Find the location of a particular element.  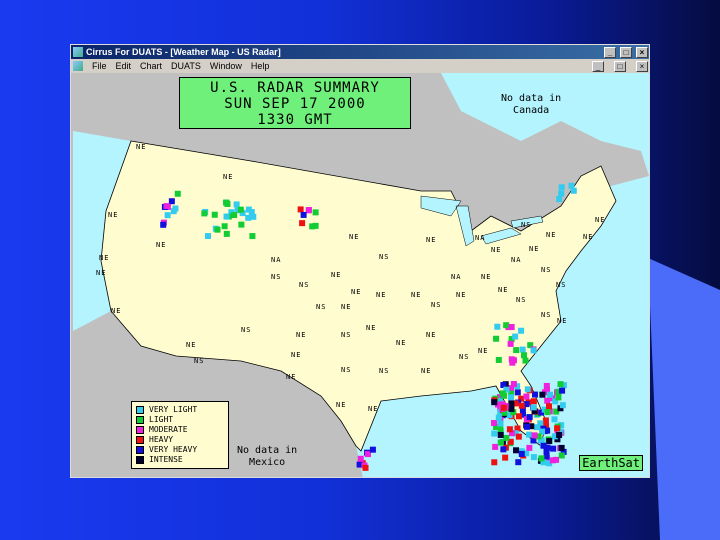

legend-item: MODERATE is located at coordinates (180, 430).